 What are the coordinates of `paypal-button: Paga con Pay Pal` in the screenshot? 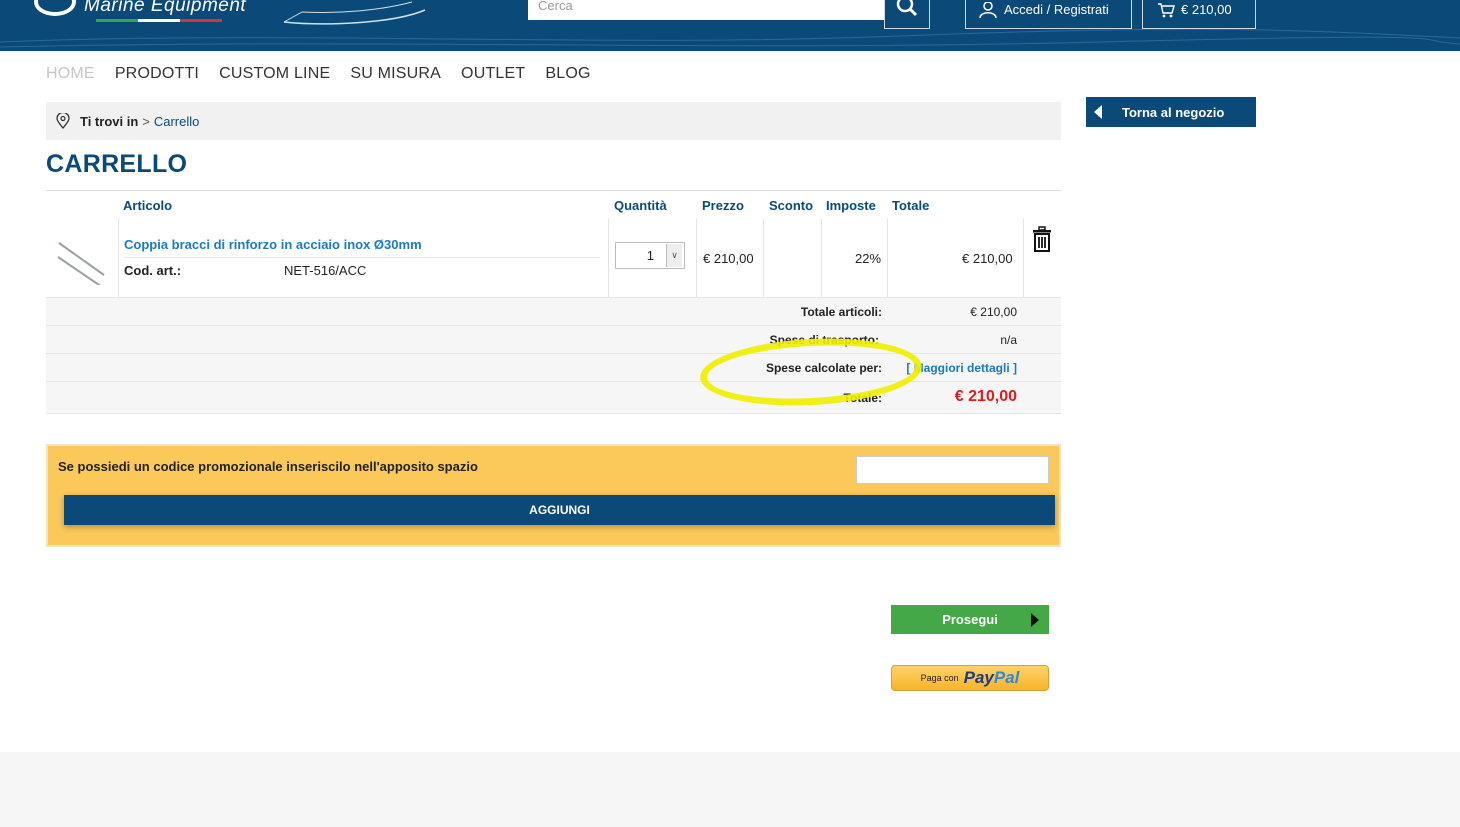 It's located at (970, 678).